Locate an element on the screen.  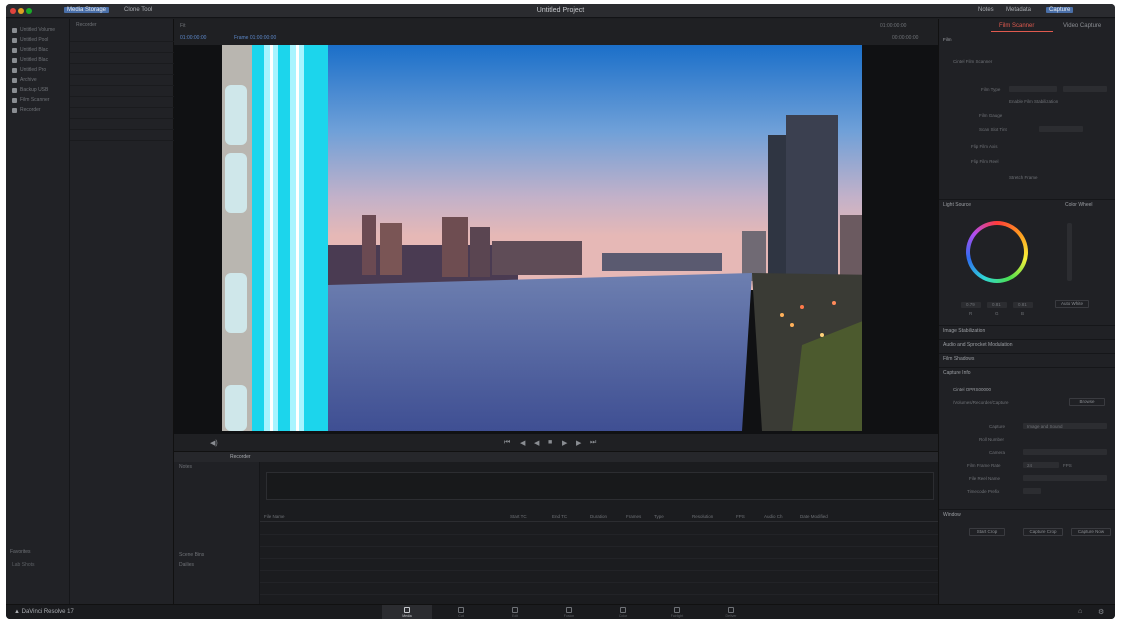
step-back-button: ◀ is located at coordinates (536, 443).